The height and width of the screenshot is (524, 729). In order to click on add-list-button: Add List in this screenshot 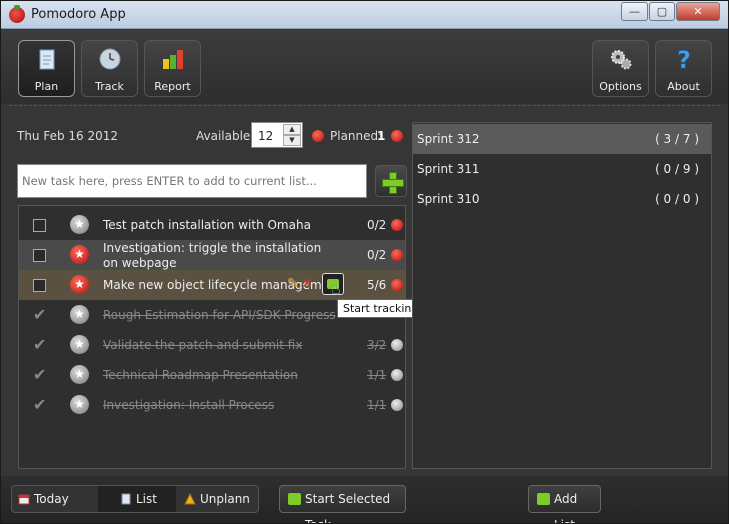, I will do `click(564, 504)`.